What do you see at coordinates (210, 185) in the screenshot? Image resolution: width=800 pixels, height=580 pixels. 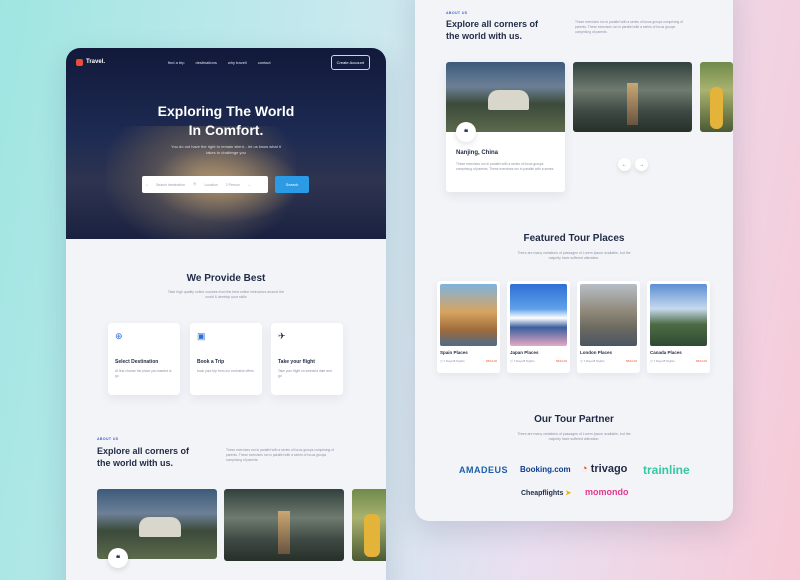 I see `location-input: Location` at bounding box center [210, 185].